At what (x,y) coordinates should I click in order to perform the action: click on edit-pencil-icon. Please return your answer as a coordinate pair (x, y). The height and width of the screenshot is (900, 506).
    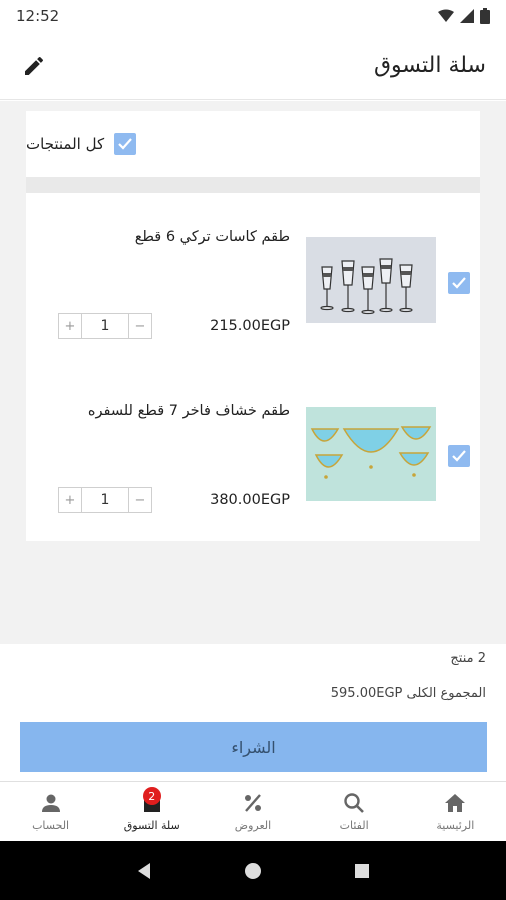
    Looking at the image, I should click on (34, 66).